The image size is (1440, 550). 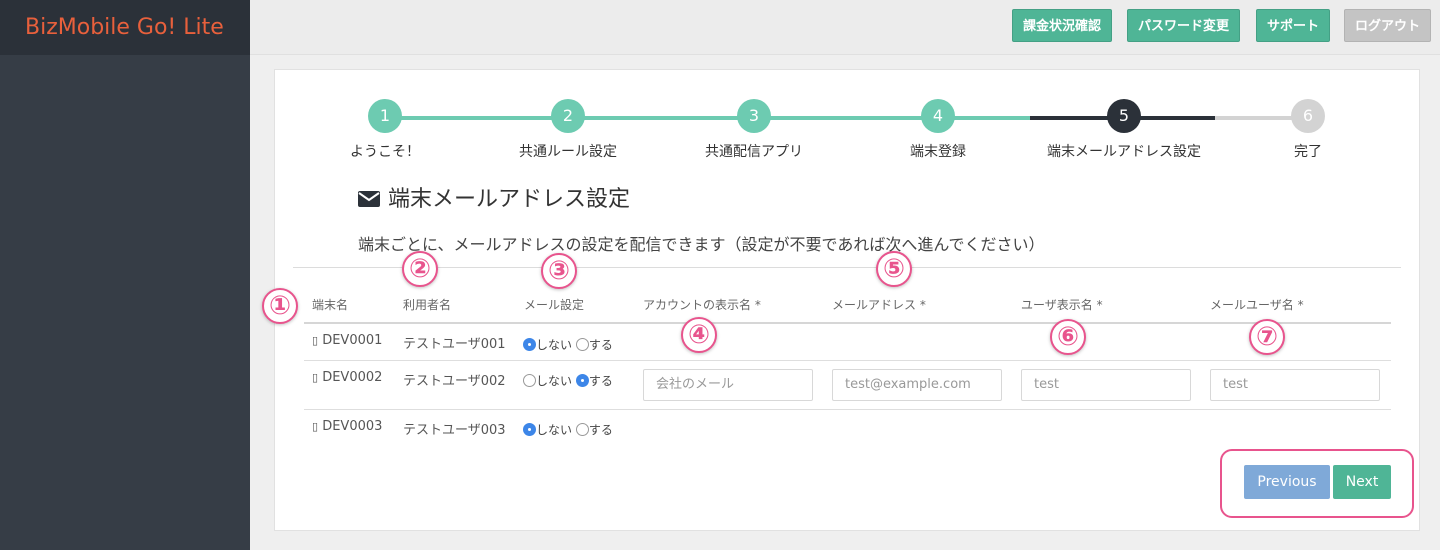 I want to click on header-mail-user: メールユーザ名 *, so click(x=1257, y=305).